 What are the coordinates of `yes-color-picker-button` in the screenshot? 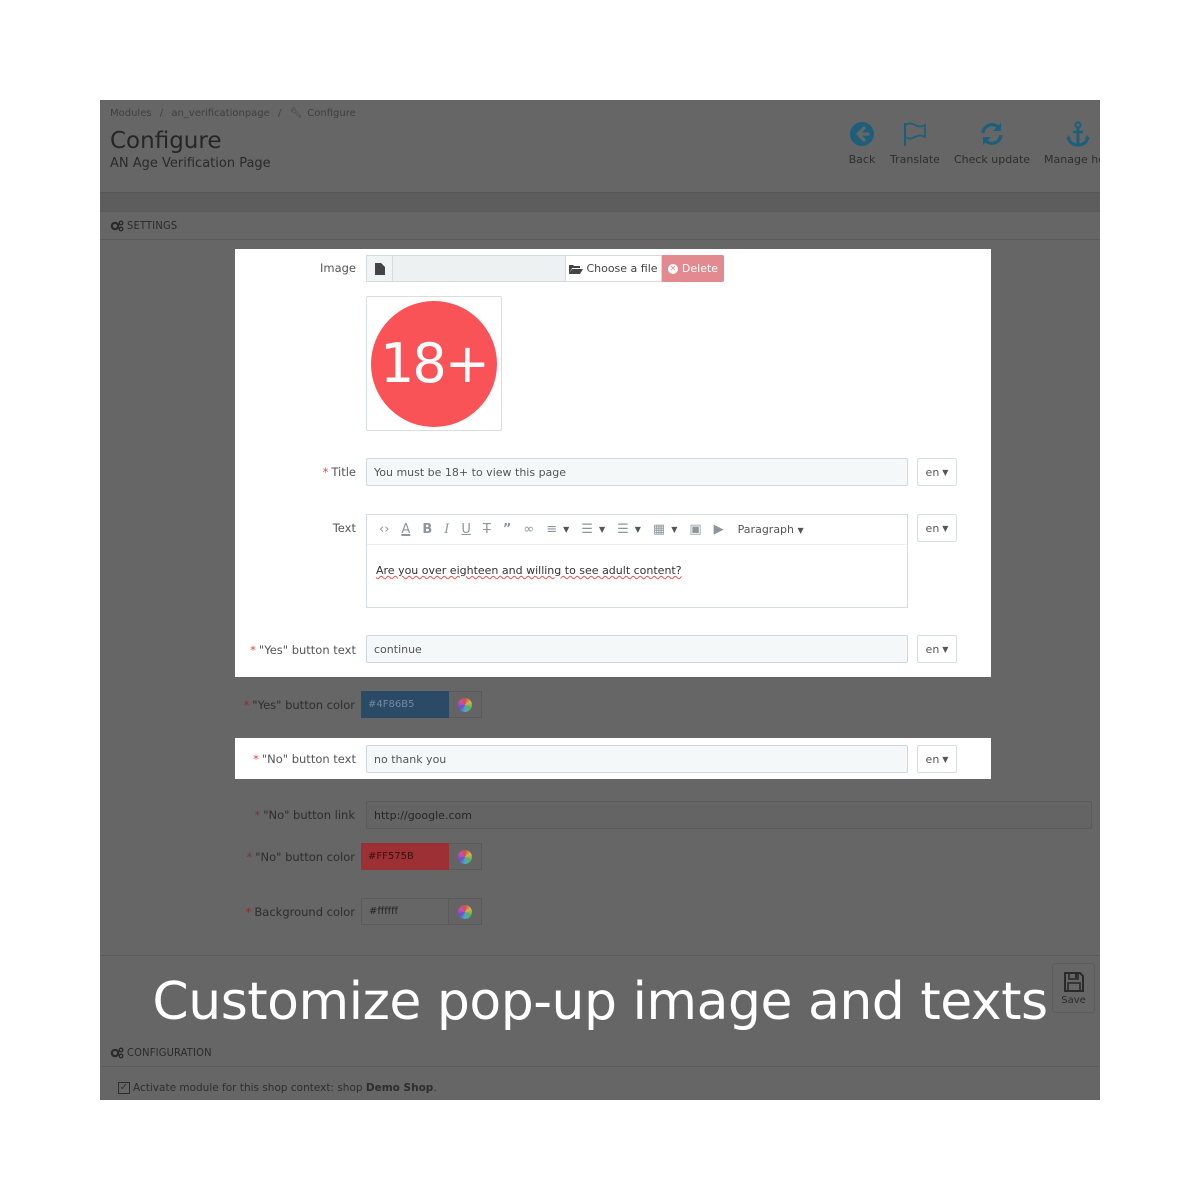 It's located at (465, 704).